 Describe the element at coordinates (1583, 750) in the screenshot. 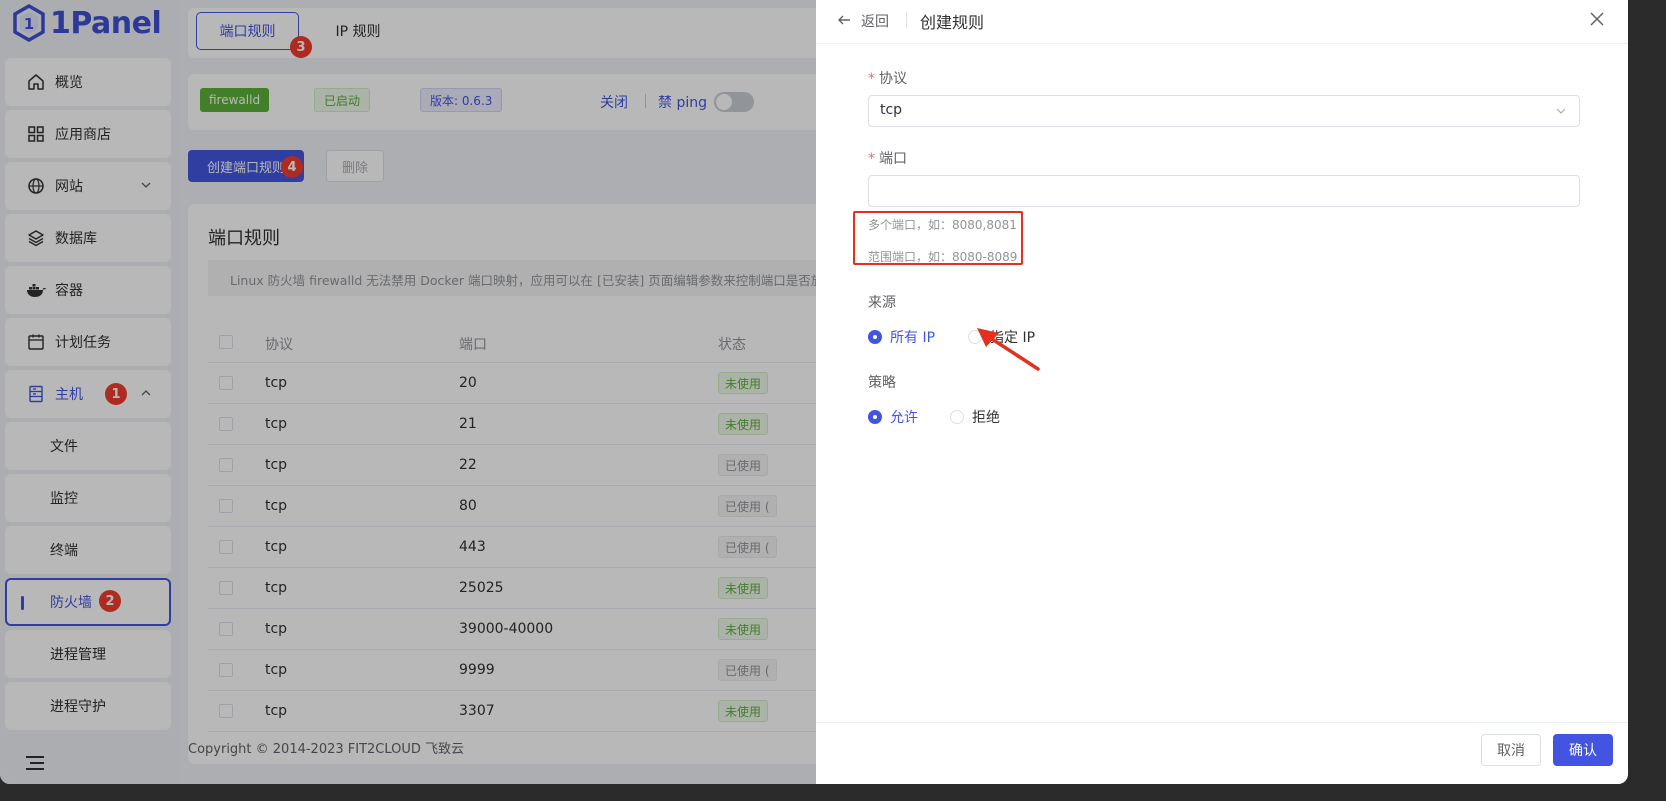

I see `confirm-button: 确认` at that location.